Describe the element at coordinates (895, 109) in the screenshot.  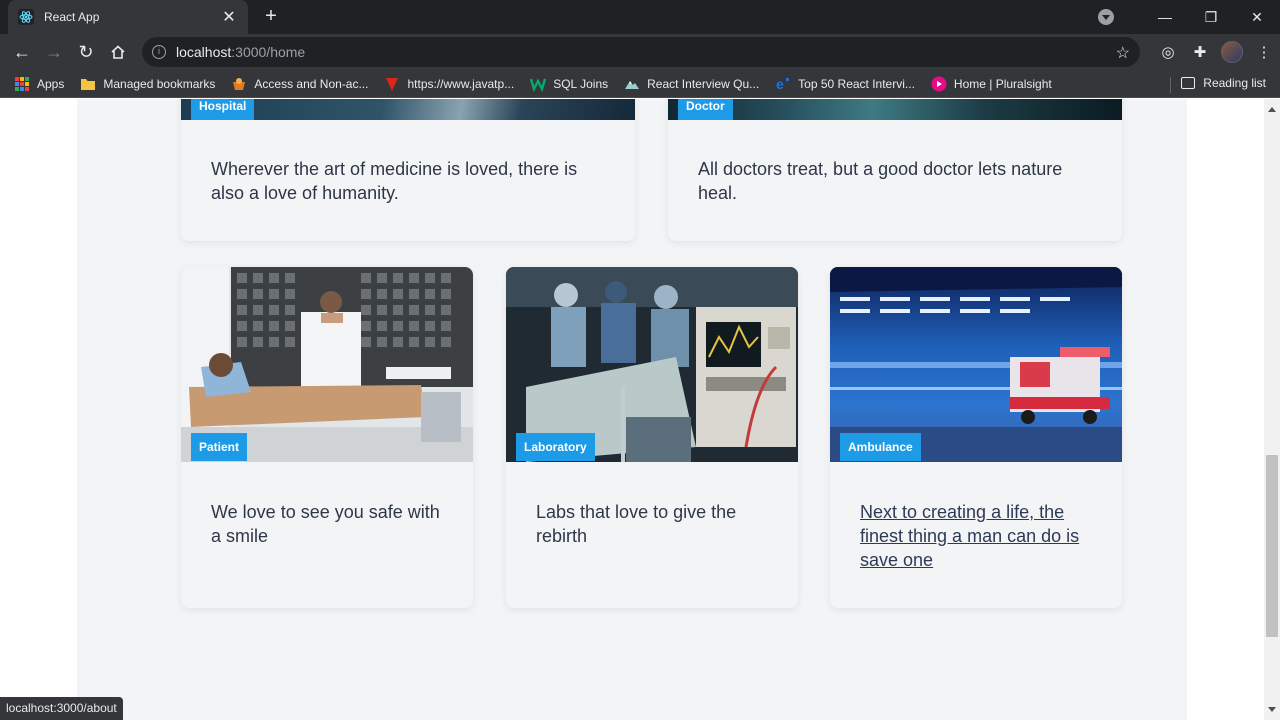
I see `doctor-image` at that location.